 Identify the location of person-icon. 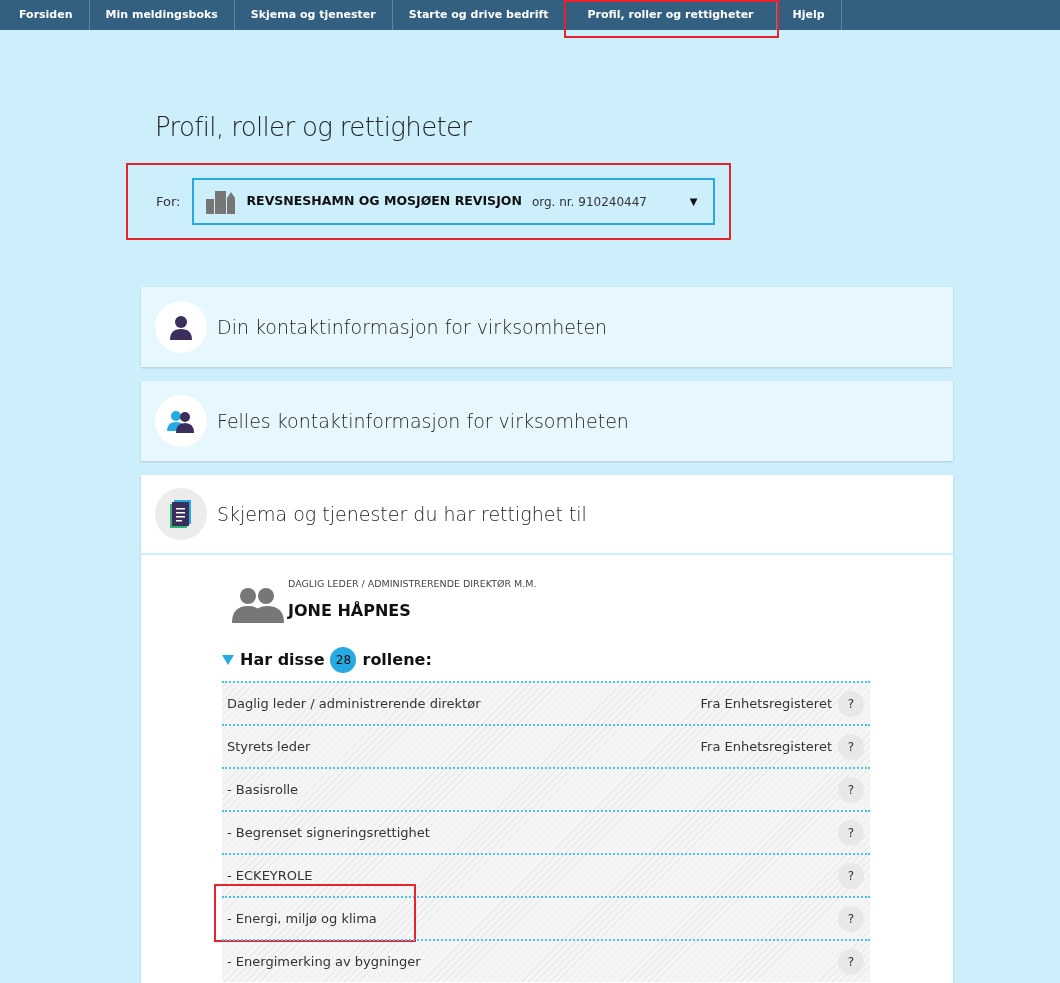
(181, 327).